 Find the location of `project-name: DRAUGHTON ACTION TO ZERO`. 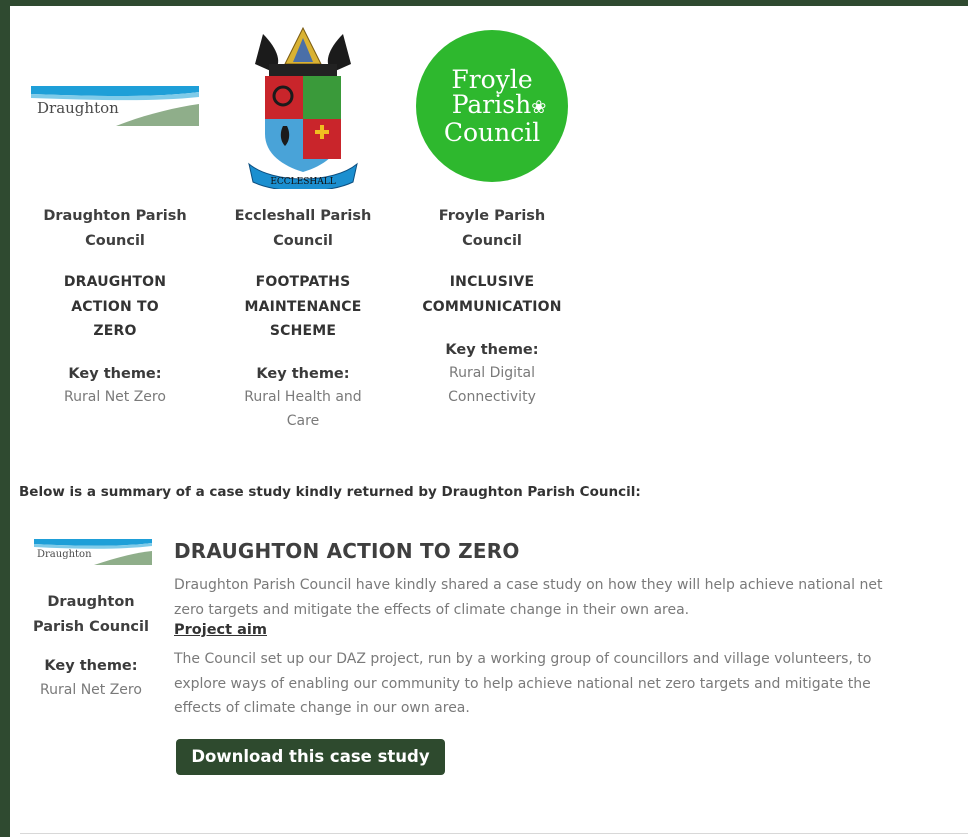

project-name: DRAUGHTON ACTION TO ZERO is located at coordinates (115, 306).